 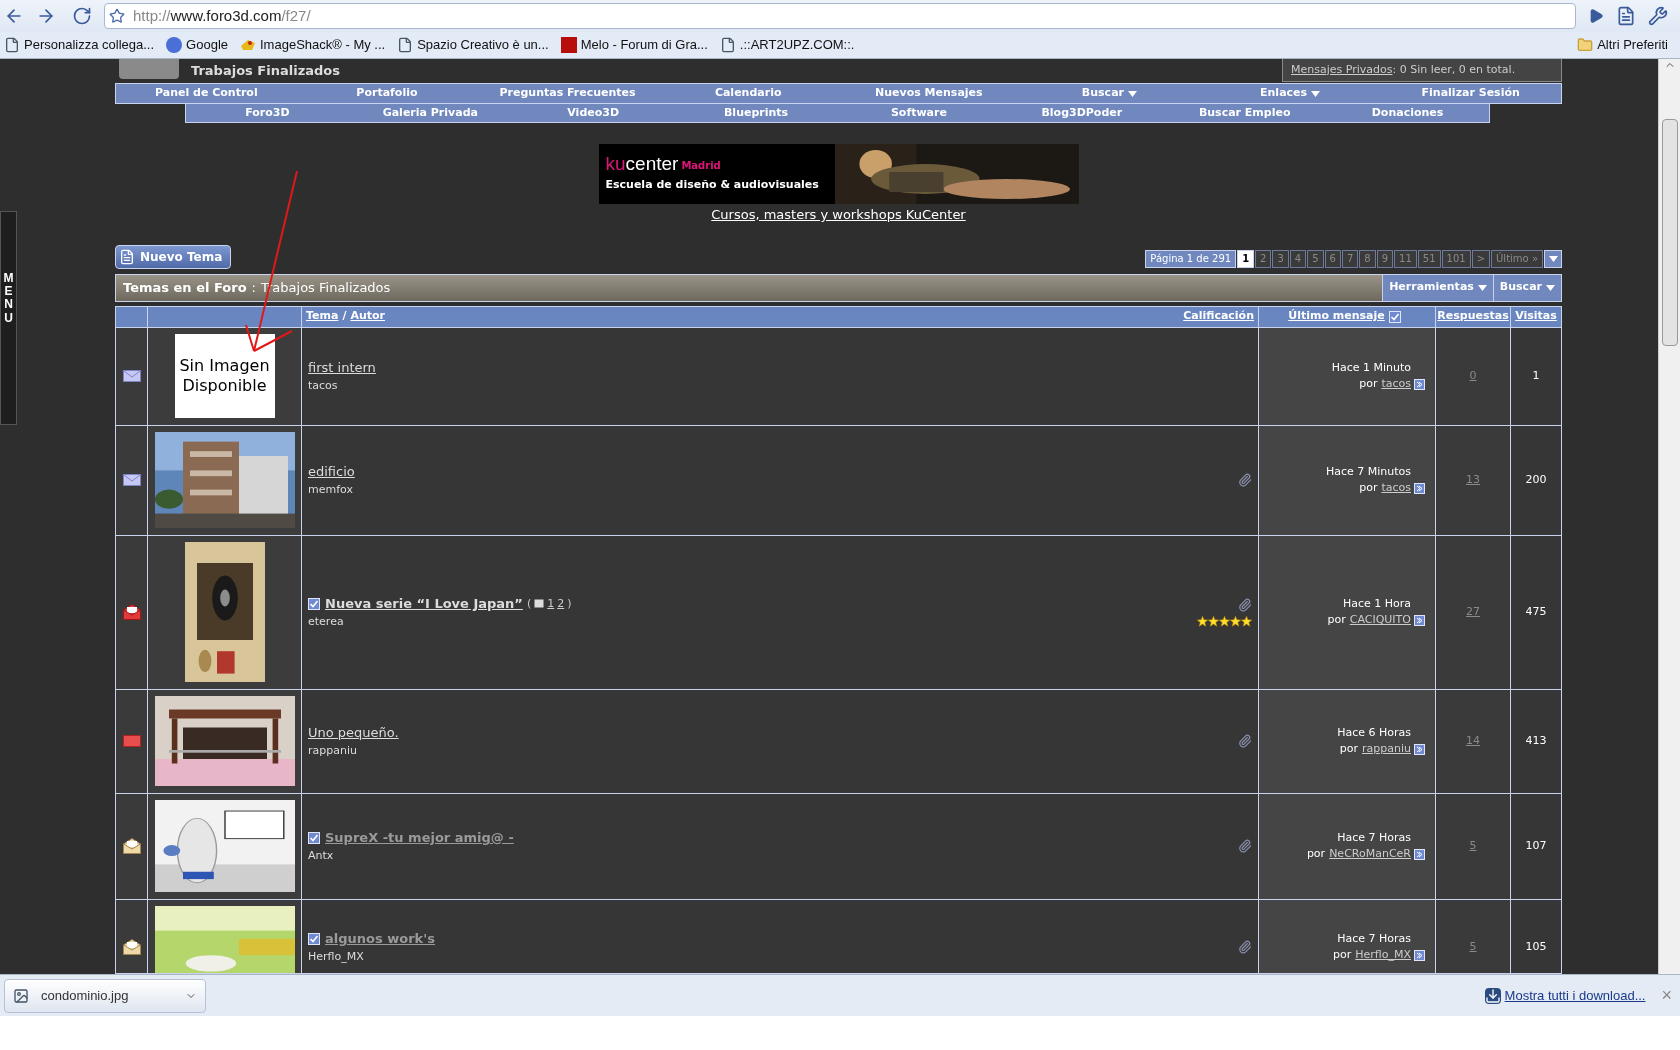 I want to click on envelope-icon, so click(x=131, y=480).